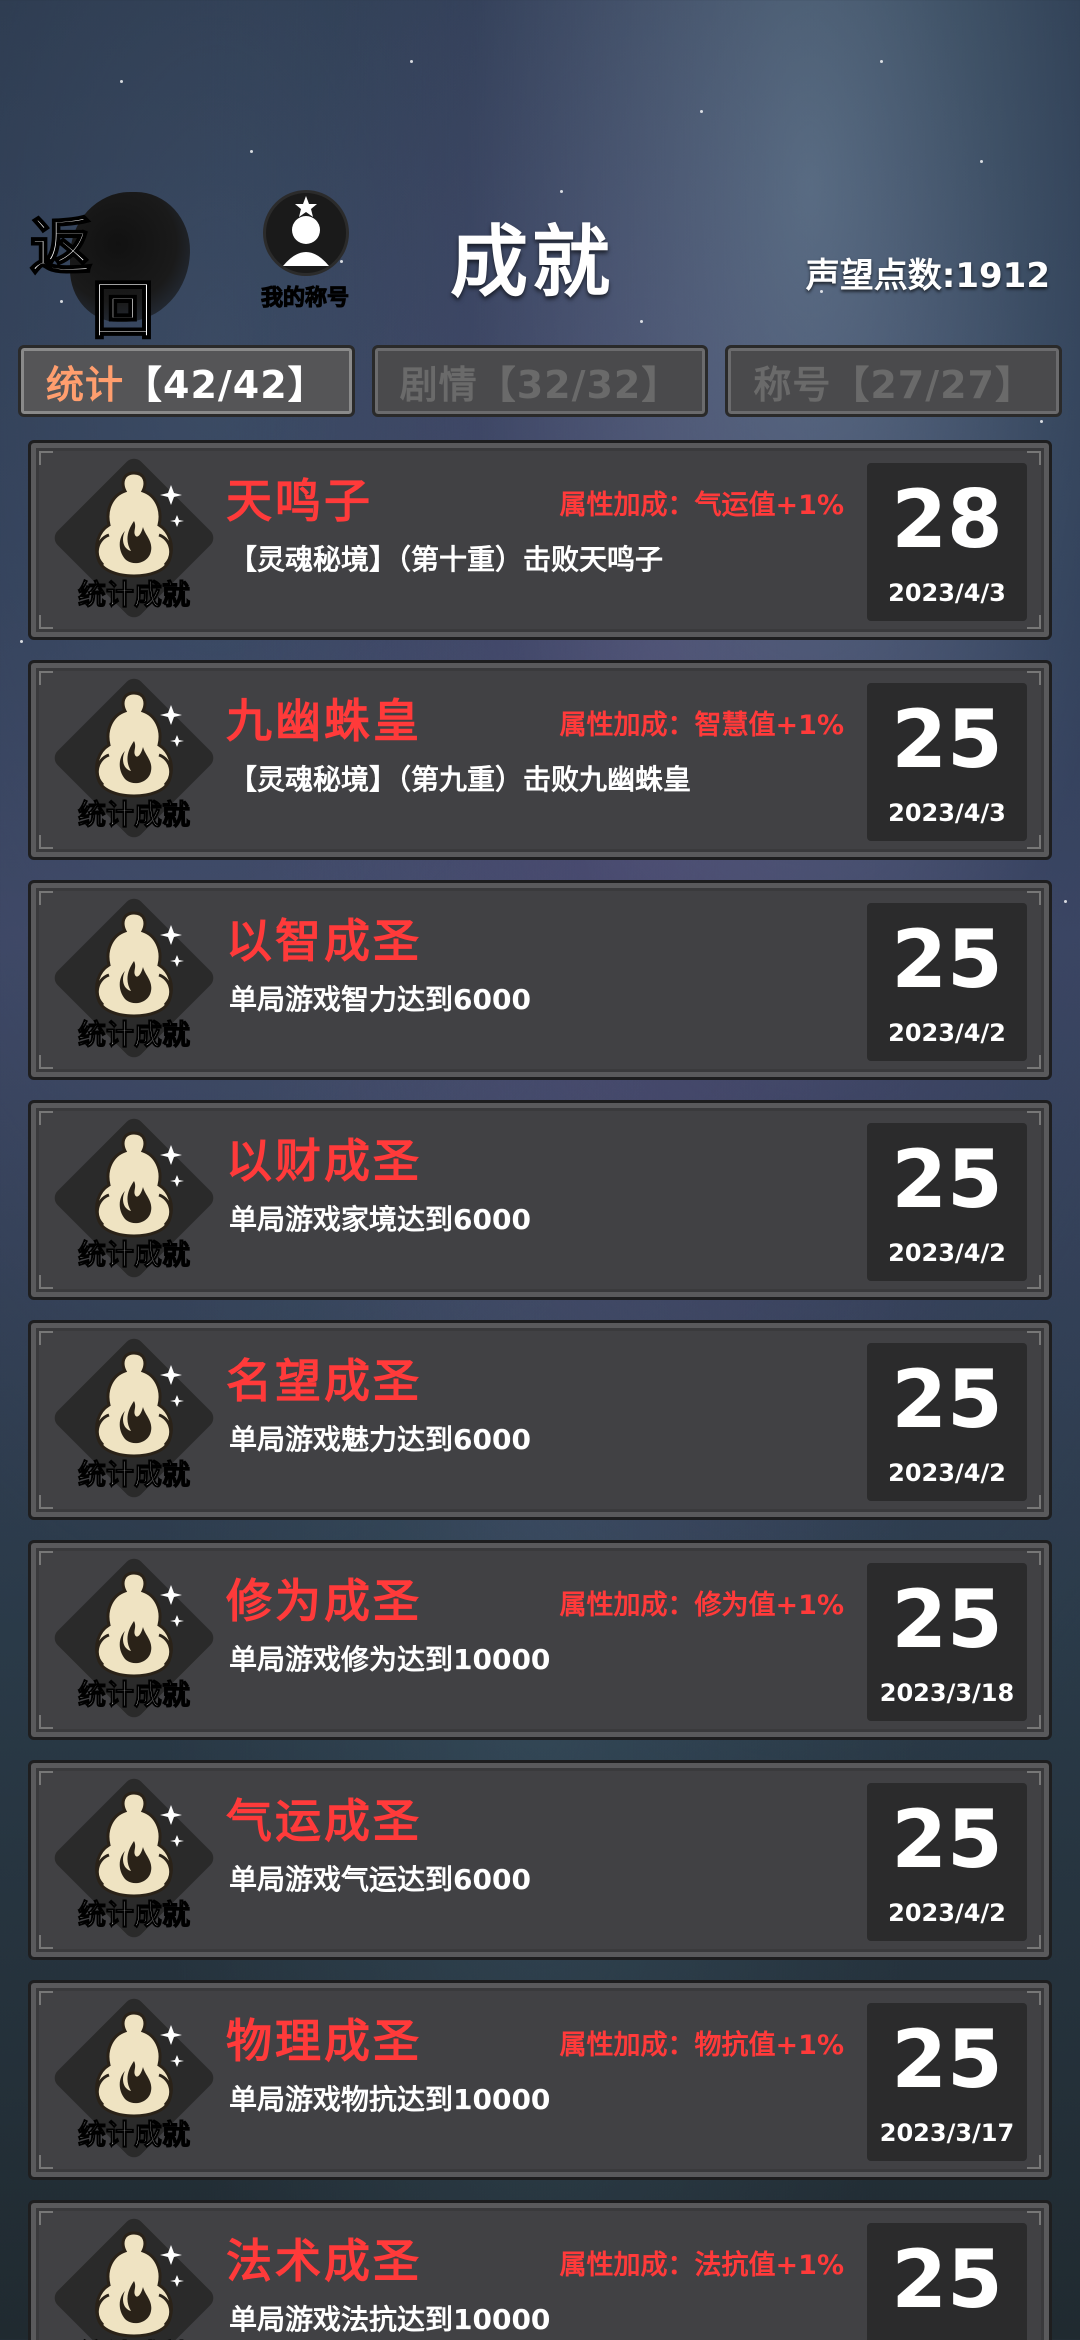  Describe the element at coordinates (61, 246) in the screenshot. I see `back-label-1: 返` at that location.